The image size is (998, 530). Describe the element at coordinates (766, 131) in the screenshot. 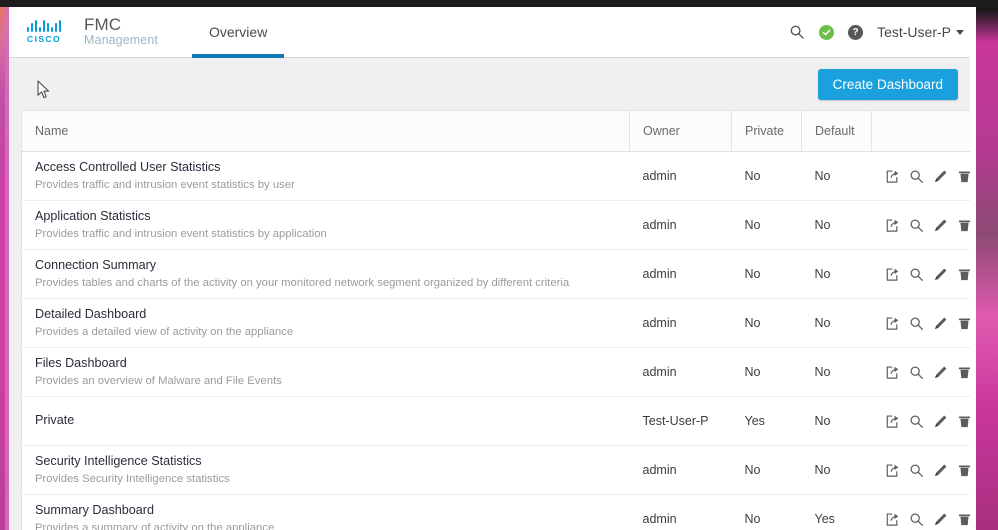

I see `column-header-private: Private` at that location.